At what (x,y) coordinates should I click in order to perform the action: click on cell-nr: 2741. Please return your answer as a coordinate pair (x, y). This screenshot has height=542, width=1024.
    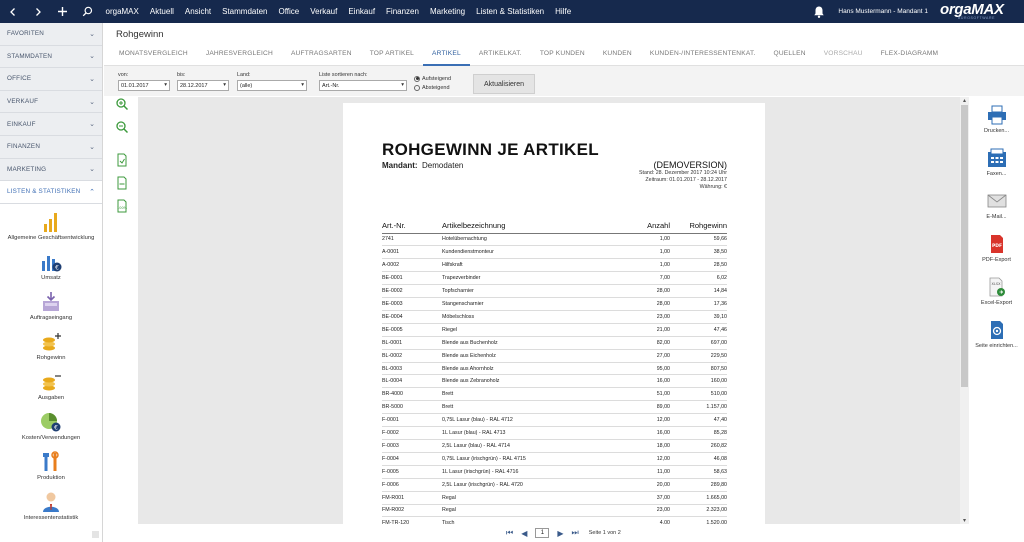
    Looking at the image, I should click on (412, 240).